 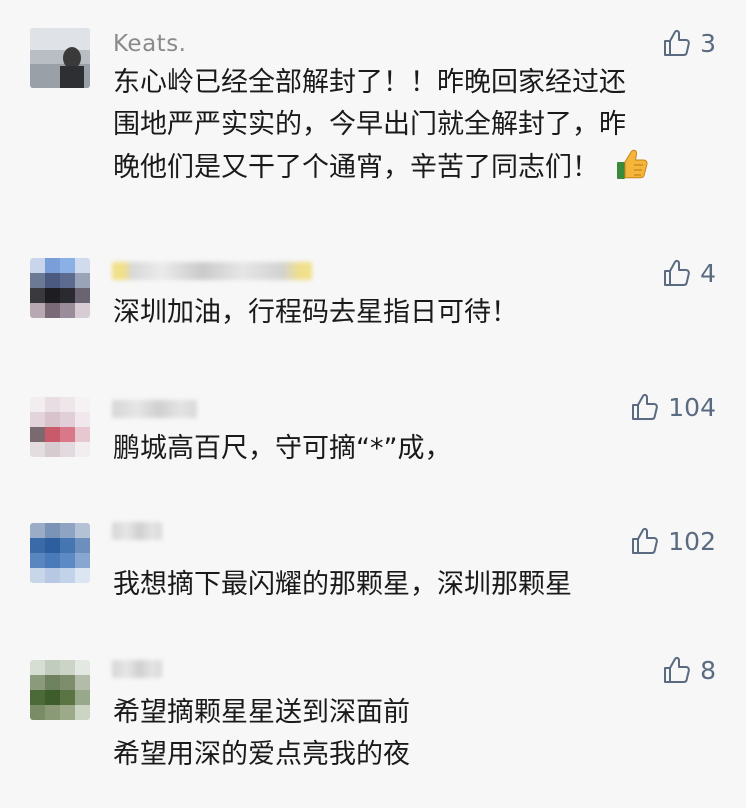 I want to click on comment-text: 鹏城高百尺，守可摘“*”成，, so click(x=413, y=449).